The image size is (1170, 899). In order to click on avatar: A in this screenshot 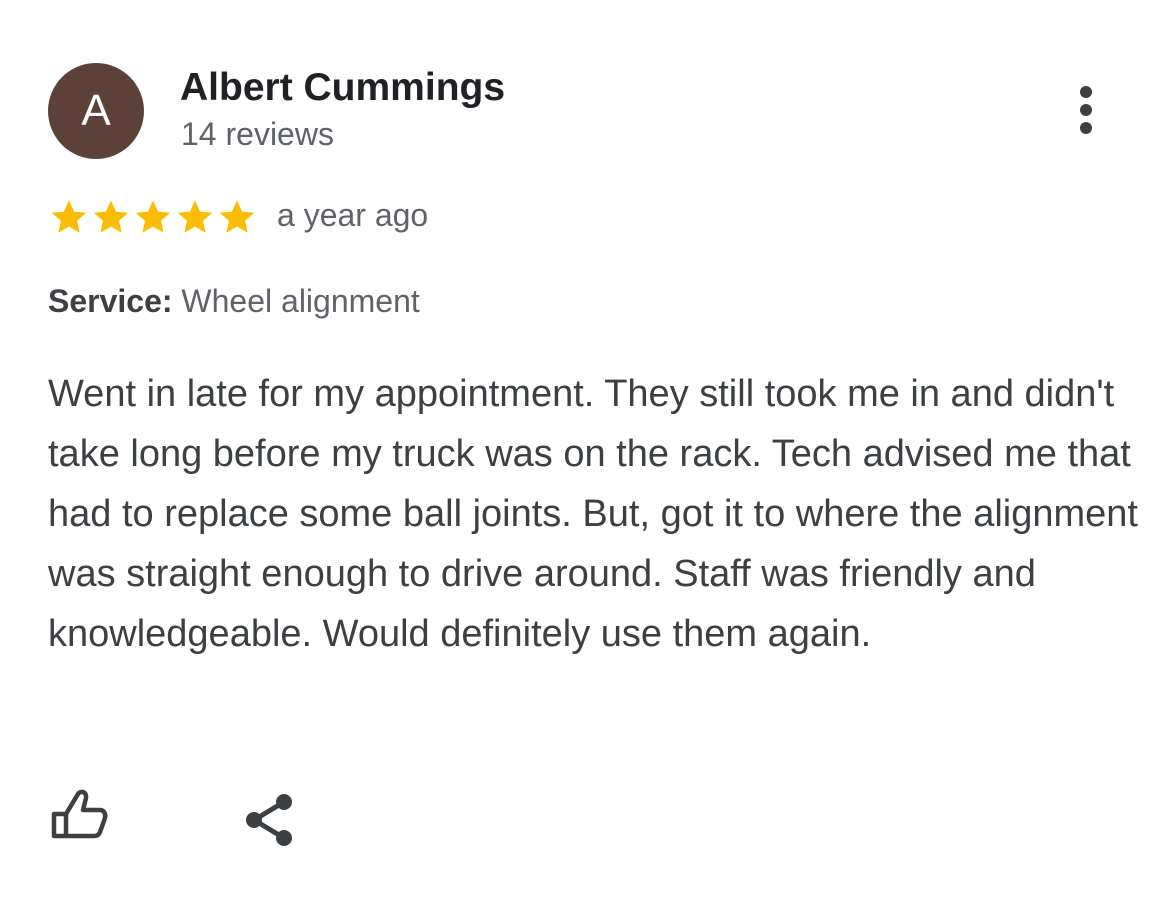, I will do `click(96, 111)`.